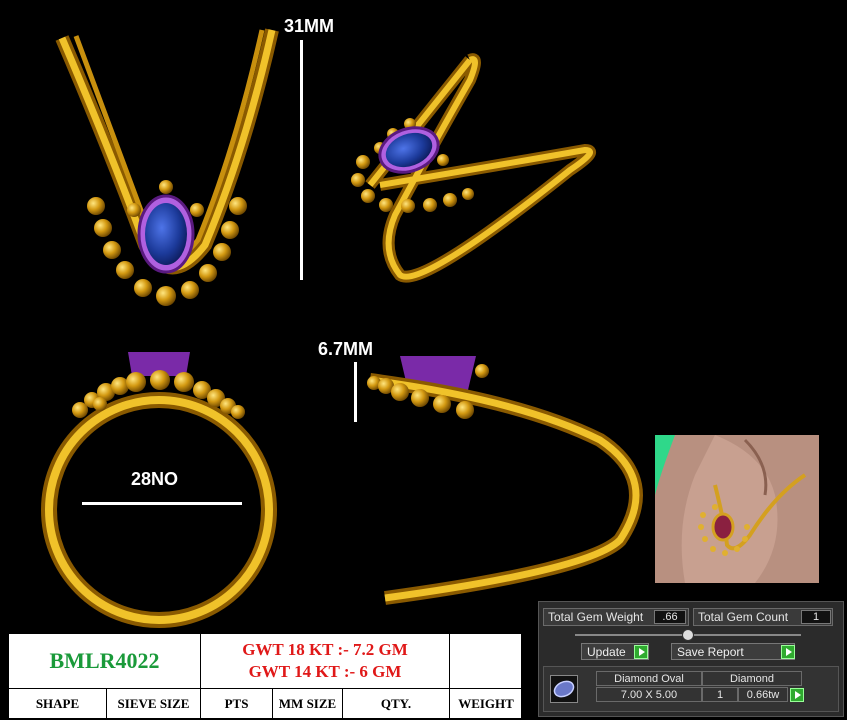 The width and height of the screenshot is (847, 720). Describe the element at coordinates (564, 689) in the screenshot. I see `gem-thumbnail` at that location.